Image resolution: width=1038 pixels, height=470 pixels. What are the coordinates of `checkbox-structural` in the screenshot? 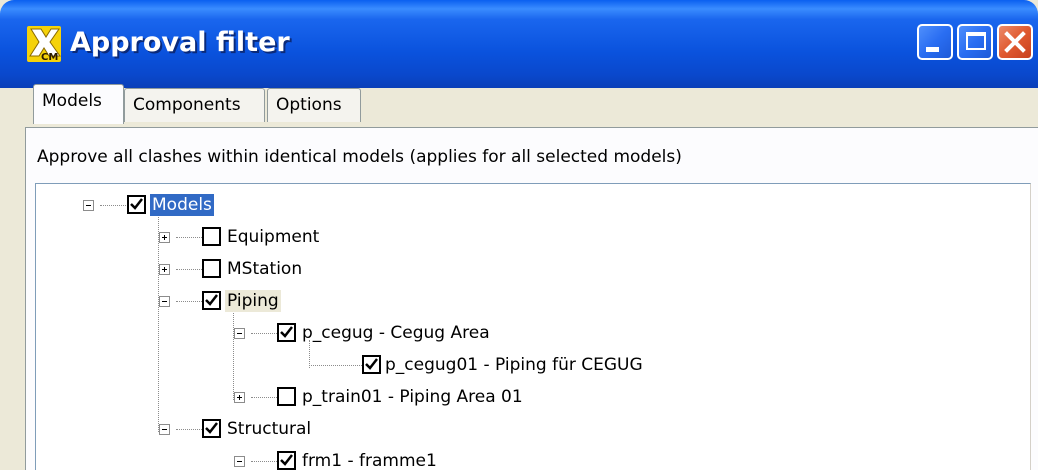 It's located at (211, 428).